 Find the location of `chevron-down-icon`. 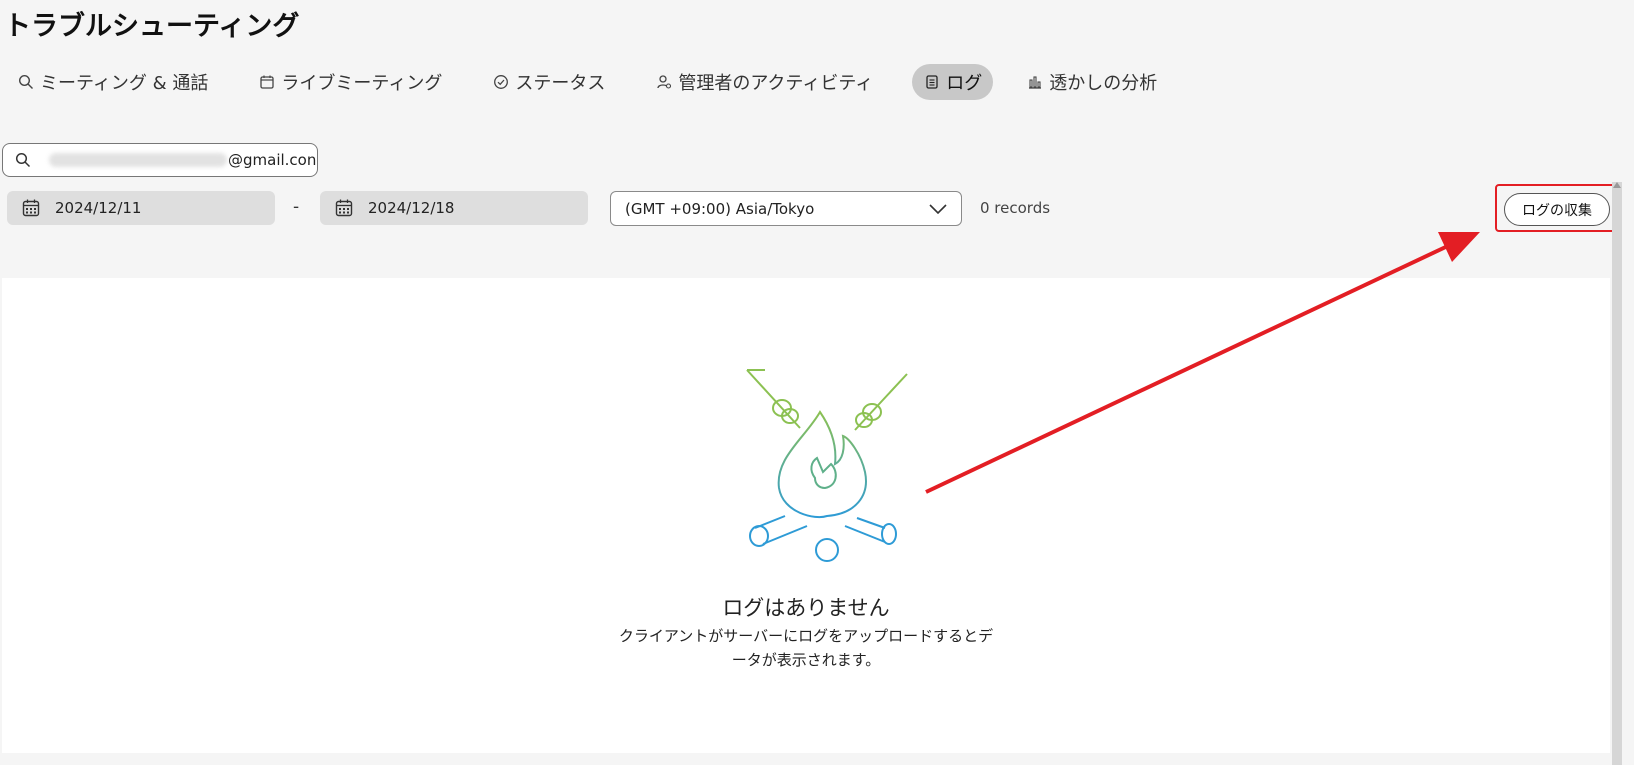

chevron-down-icon is located at coordinates (938, 209).